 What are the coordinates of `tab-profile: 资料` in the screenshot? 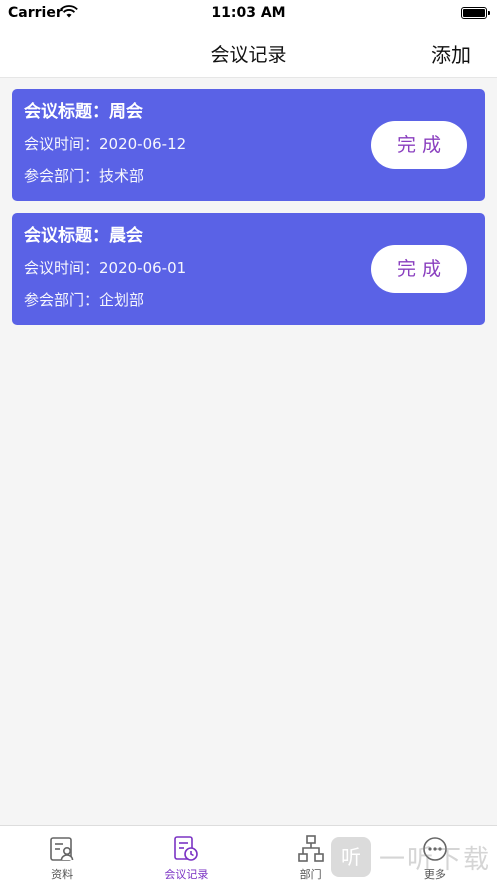 It's located at (62, 854).